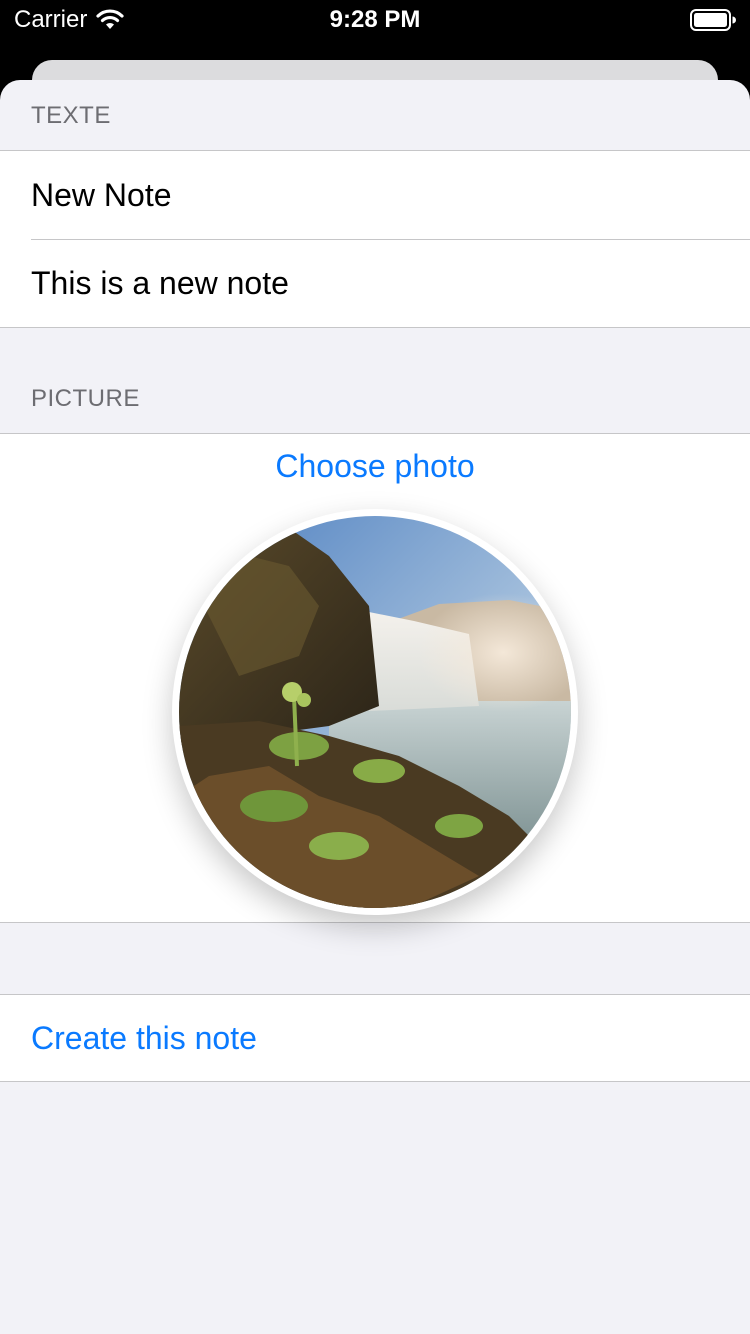  Describe the element at coordinates (375, 1038) in the screenshot. I see `action-group: Create this note` at that location.